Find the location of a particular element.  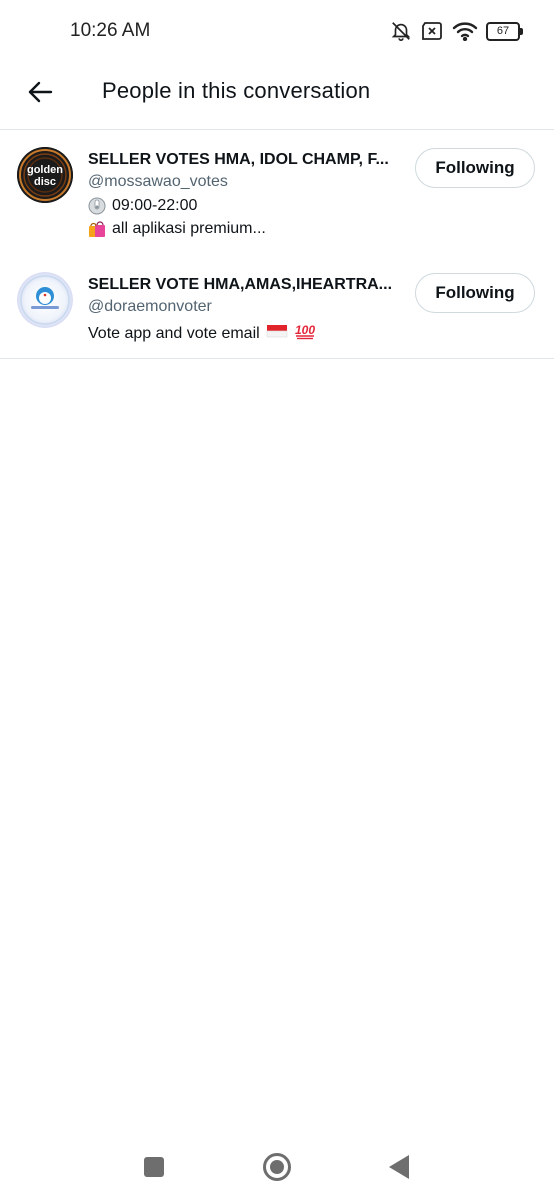

bio-line: Vote app and vote email 100 is located at coordinates (202, 333).